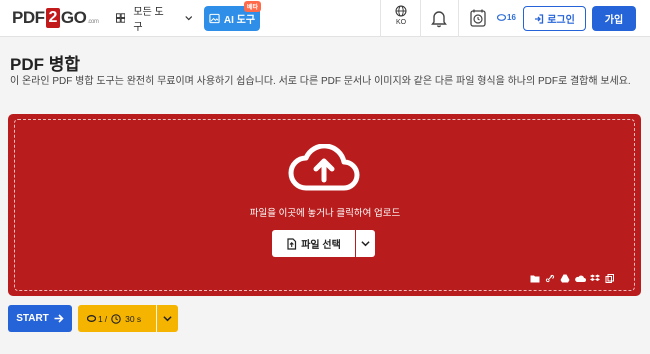 The width and height of the screenshot is (650, 354). Describe the element at coordinates (93, 22) in the screenshot. I see `logo-suffix: .com` at that location.